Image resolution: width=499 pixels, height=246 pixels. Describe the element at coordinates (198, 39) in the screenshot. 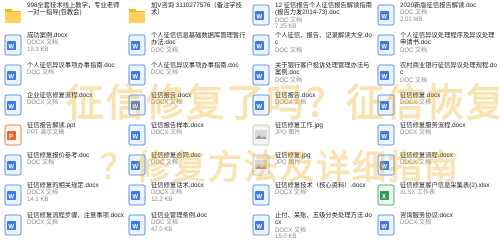

I see `file-name: 个人征信信息基础数据库管理暂行办法.doc` at that location.